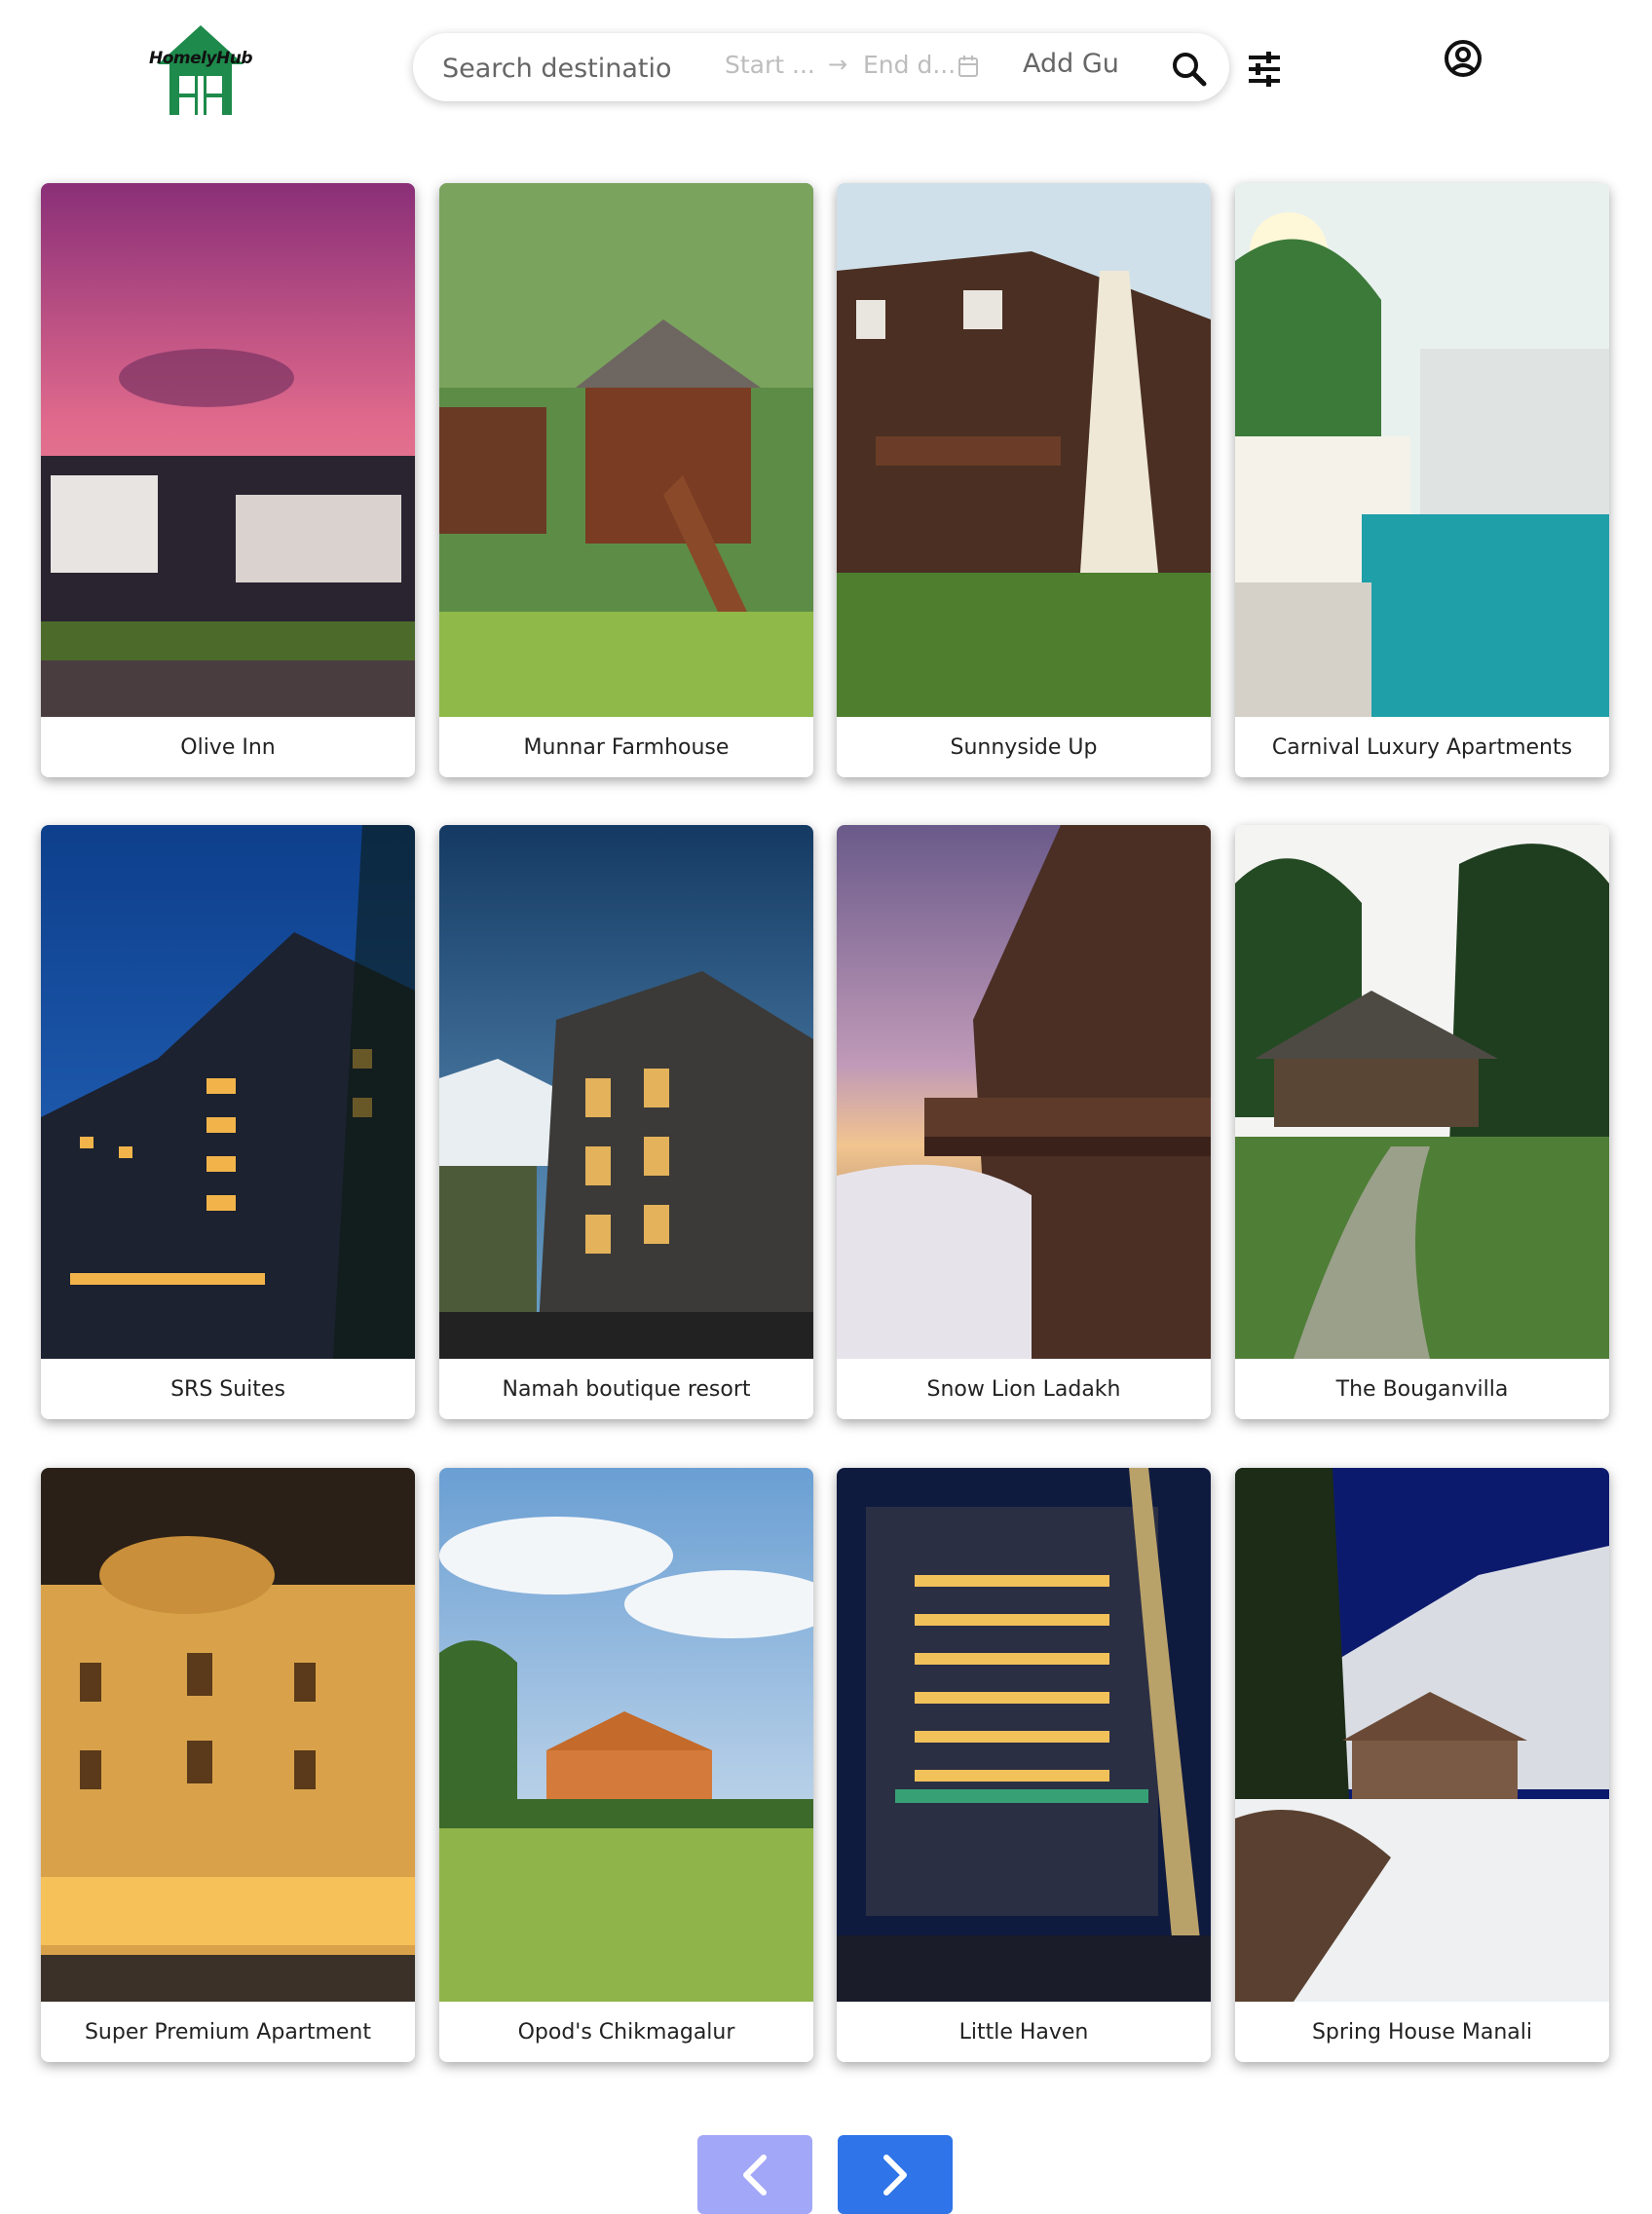 This screenshot has width=1652, height=2214. What do you see at coordinates (1024, 1389) in the screenshot?
I see `property-name: Snow Lion Ladakh` at bounding box center [1024, 1389].